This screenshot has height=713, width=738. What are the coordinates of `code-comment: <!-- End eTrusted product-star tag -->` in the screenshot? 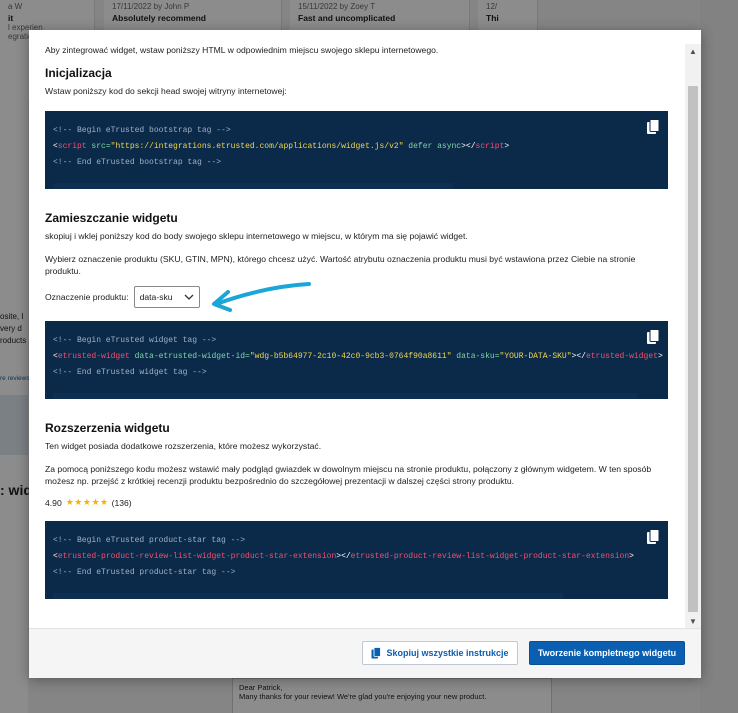 It's located at (144, 572).